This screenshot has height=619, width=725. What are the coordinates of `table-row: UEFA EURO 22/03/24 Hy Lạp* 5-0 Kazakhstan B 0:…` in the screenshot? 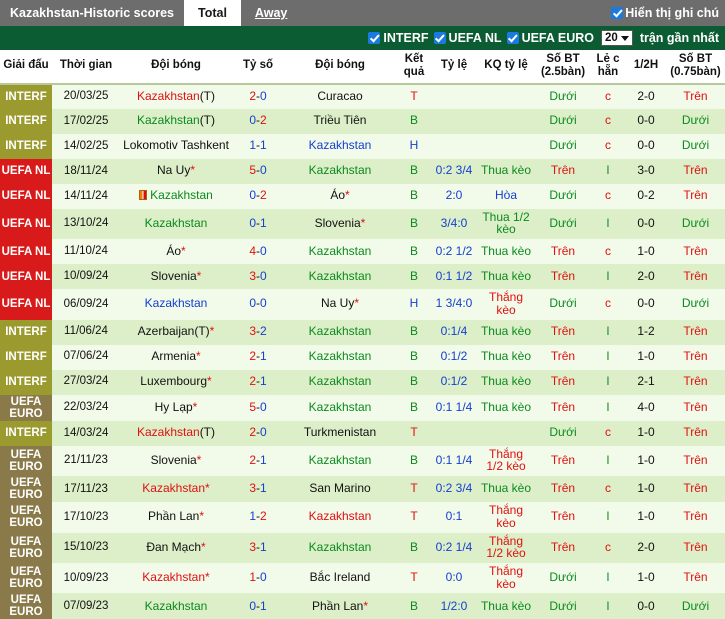 It's located at (362, 407).